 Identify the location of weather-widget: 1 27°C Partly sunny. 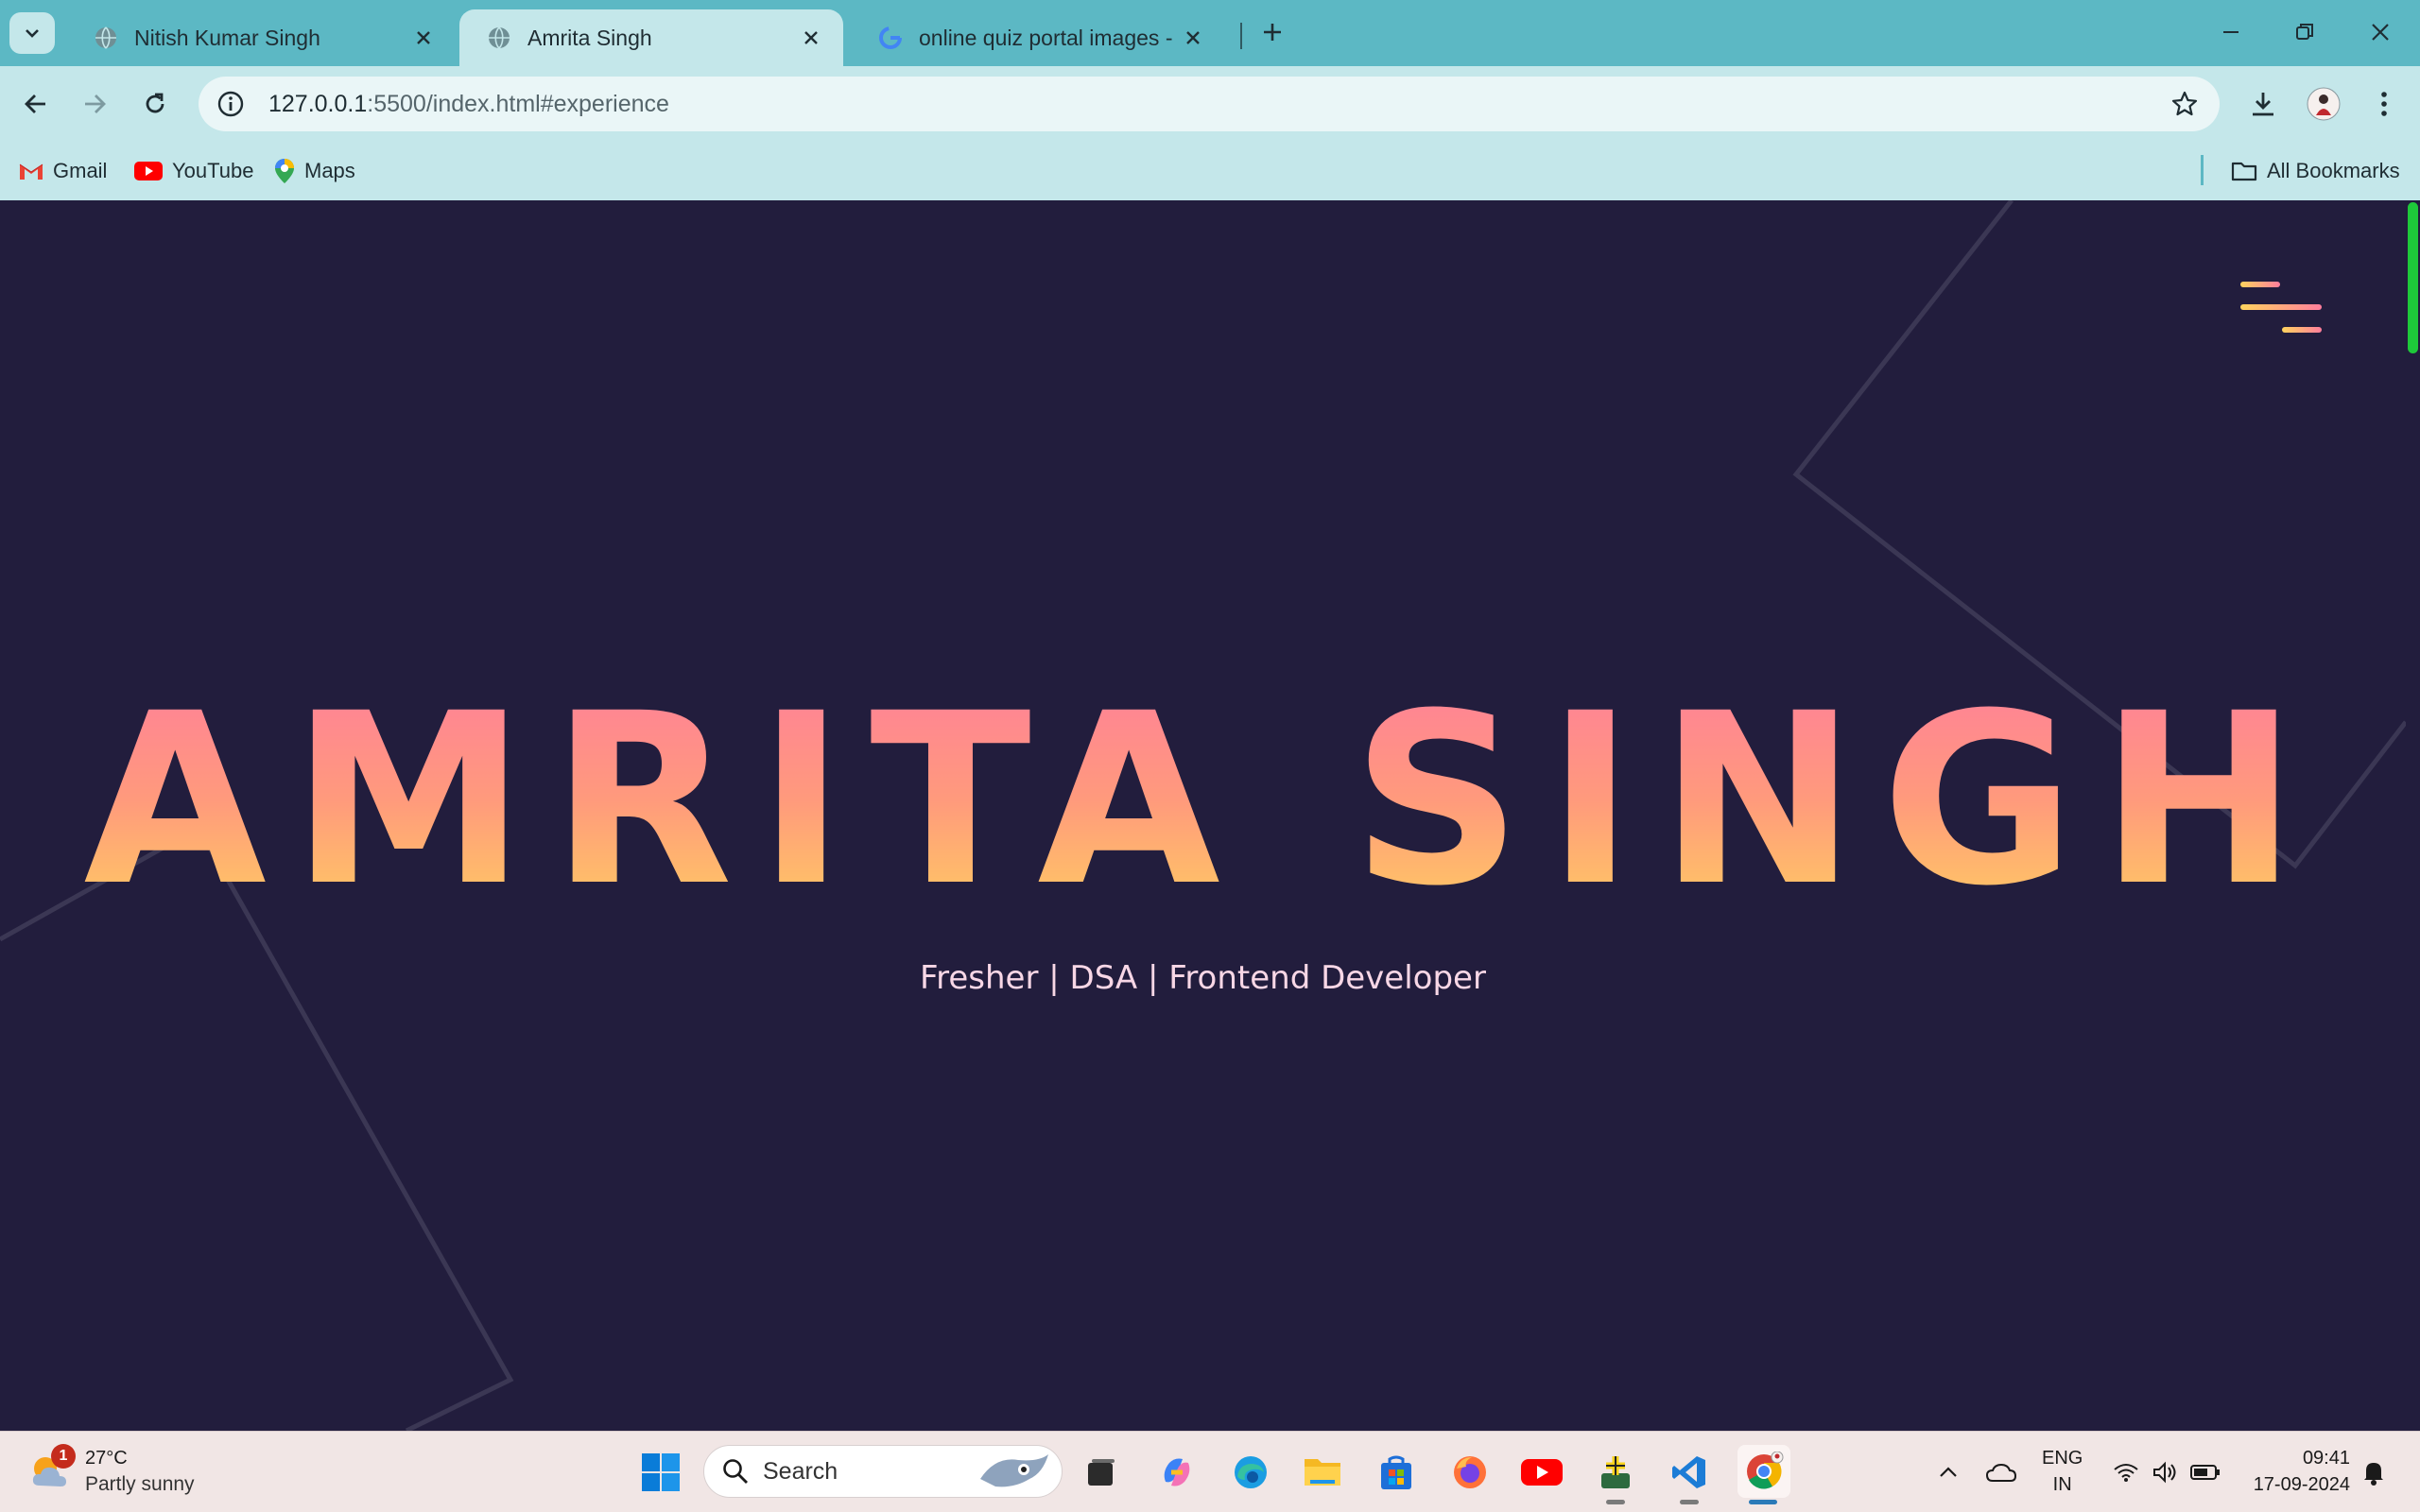
(111, 1471).